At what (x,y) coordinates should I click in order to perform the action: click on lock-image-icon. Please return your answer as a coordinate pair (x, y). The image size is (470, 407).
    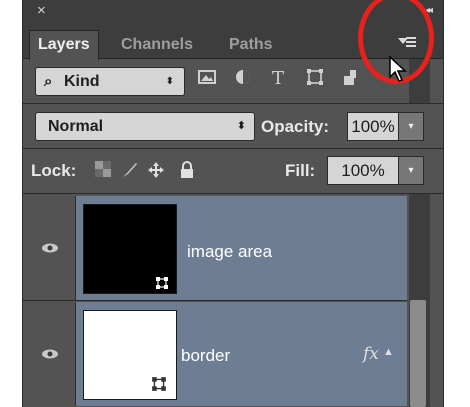
    Looking at the image, I should click on (130, 170).